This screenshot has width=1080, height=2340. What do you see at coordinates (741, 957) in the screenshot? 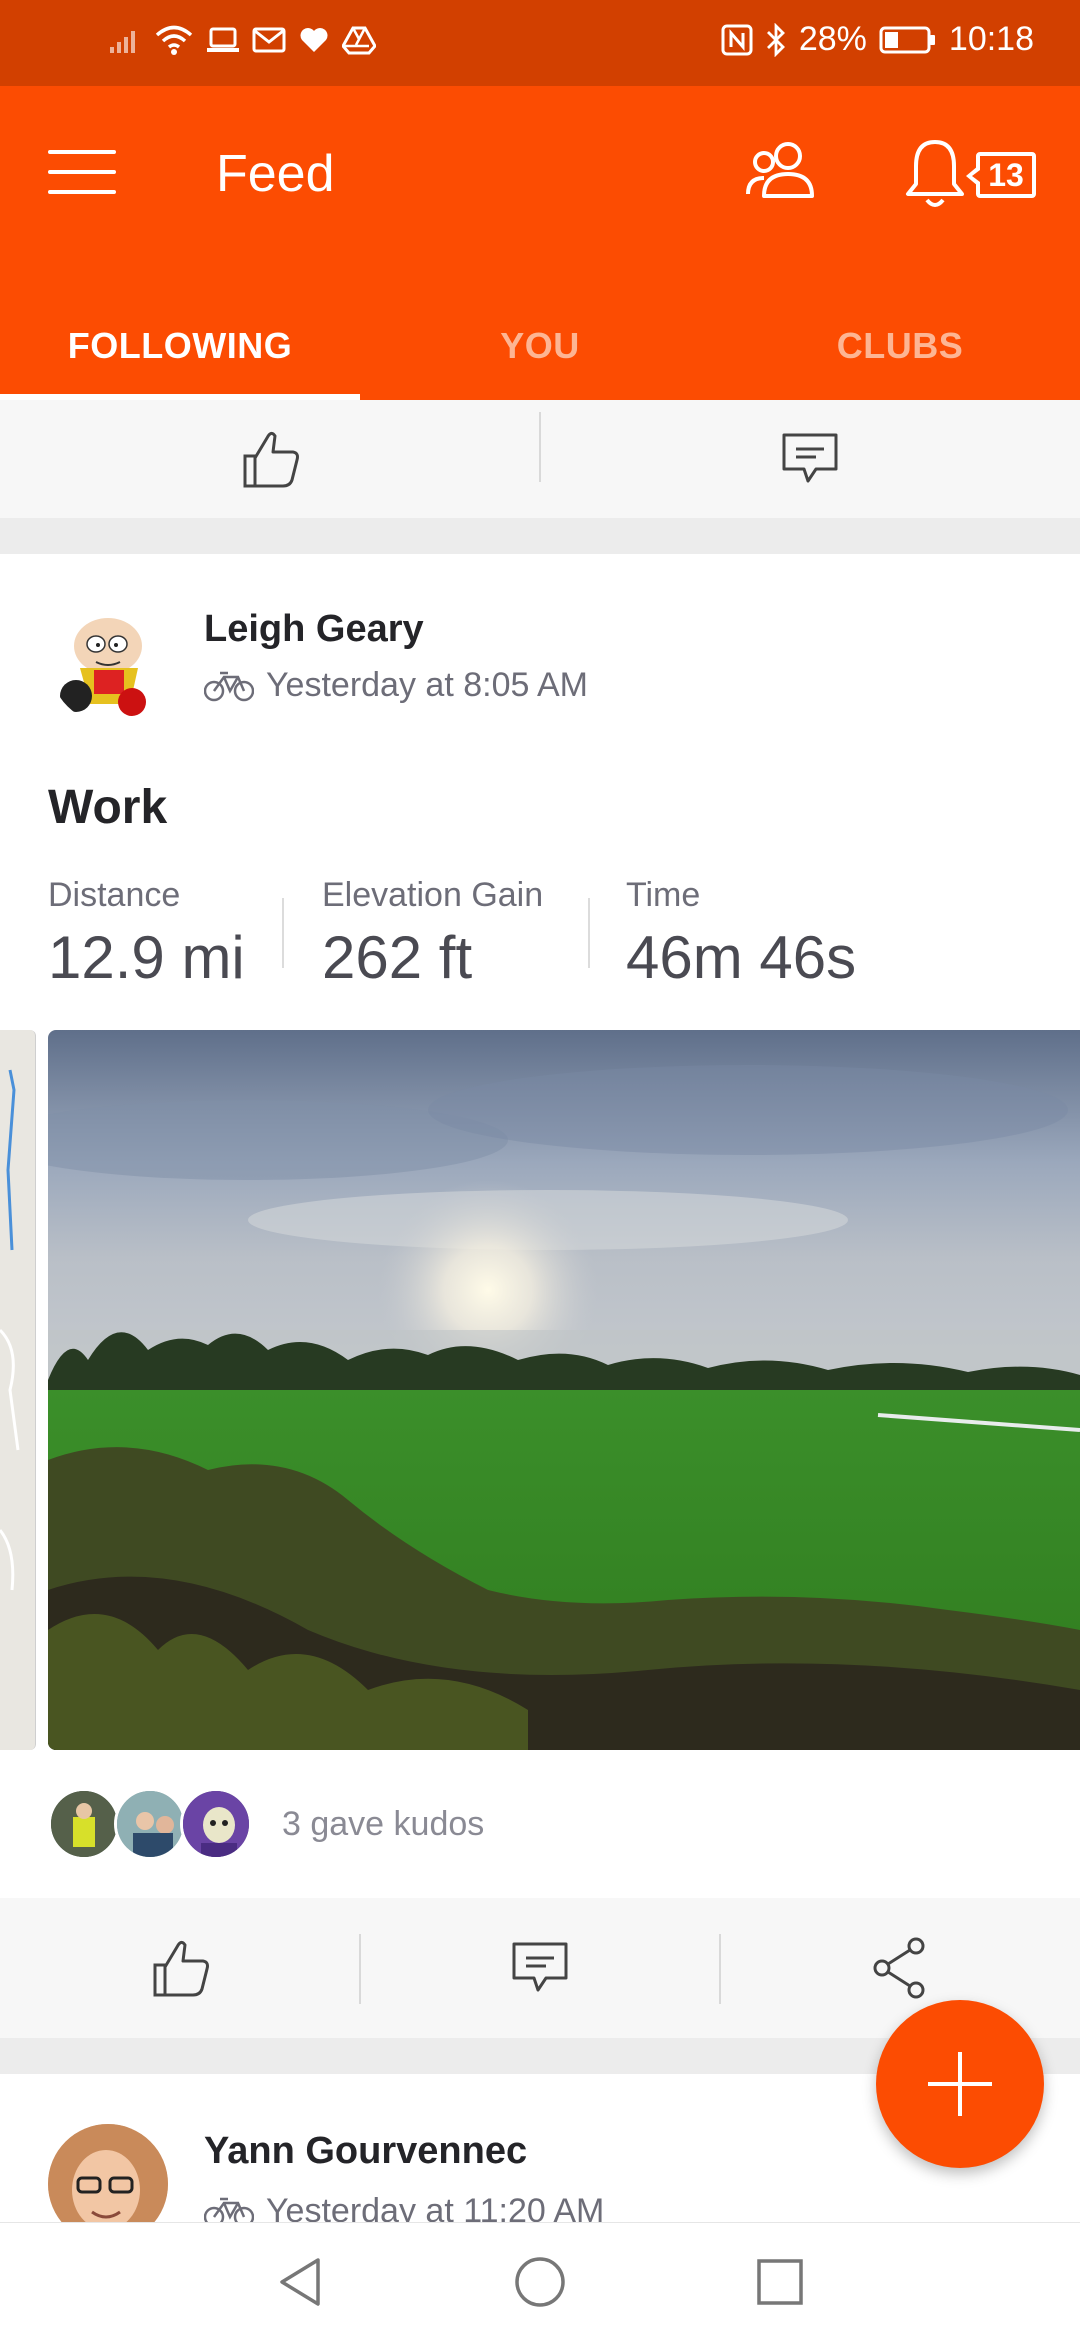
I see `stat-value: 46m 46s` at bounding box center [741, 957].